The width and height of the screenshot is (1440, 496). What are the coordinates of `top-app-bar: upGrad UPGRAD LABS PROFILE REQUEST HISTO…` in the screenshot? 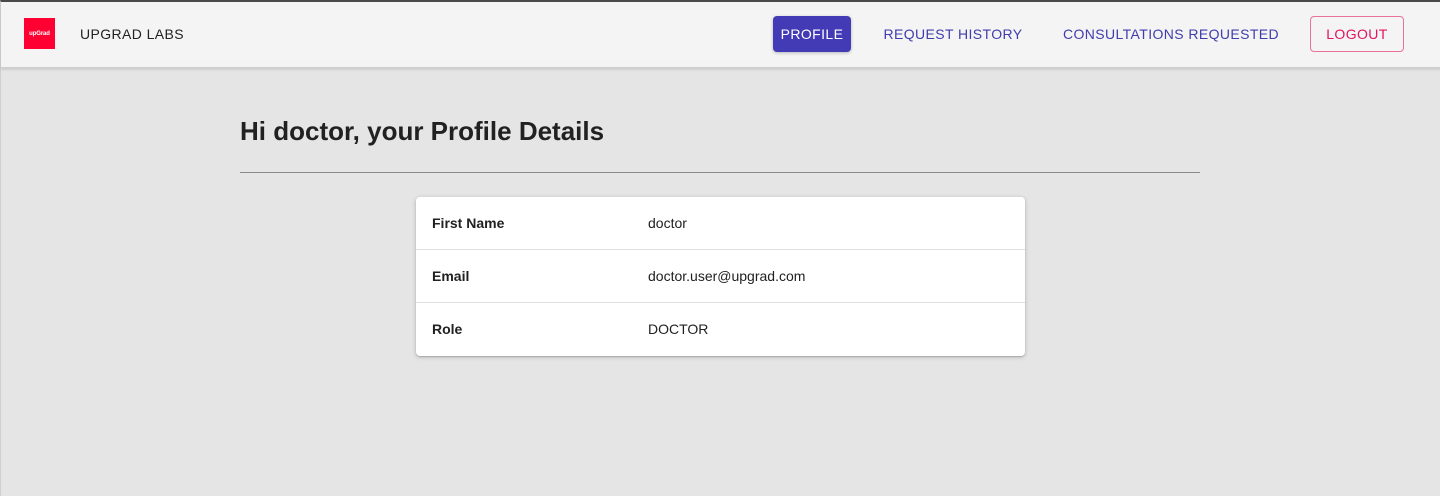 It's located at (720, 35).